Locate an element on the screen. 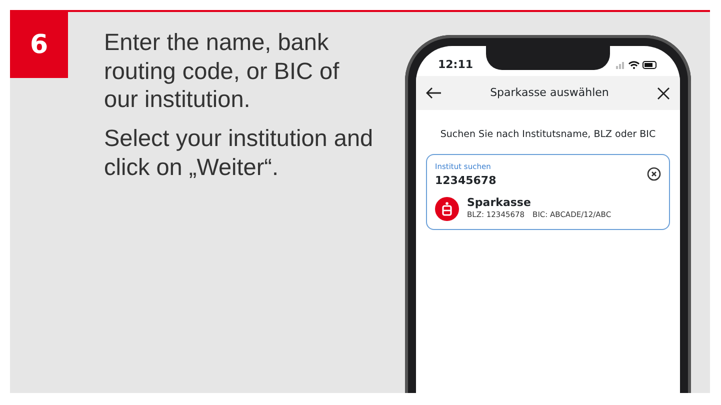 Image resolution: width=721 pixels, height=405 pixels. clear-icon is located at coordinates (654, 174).